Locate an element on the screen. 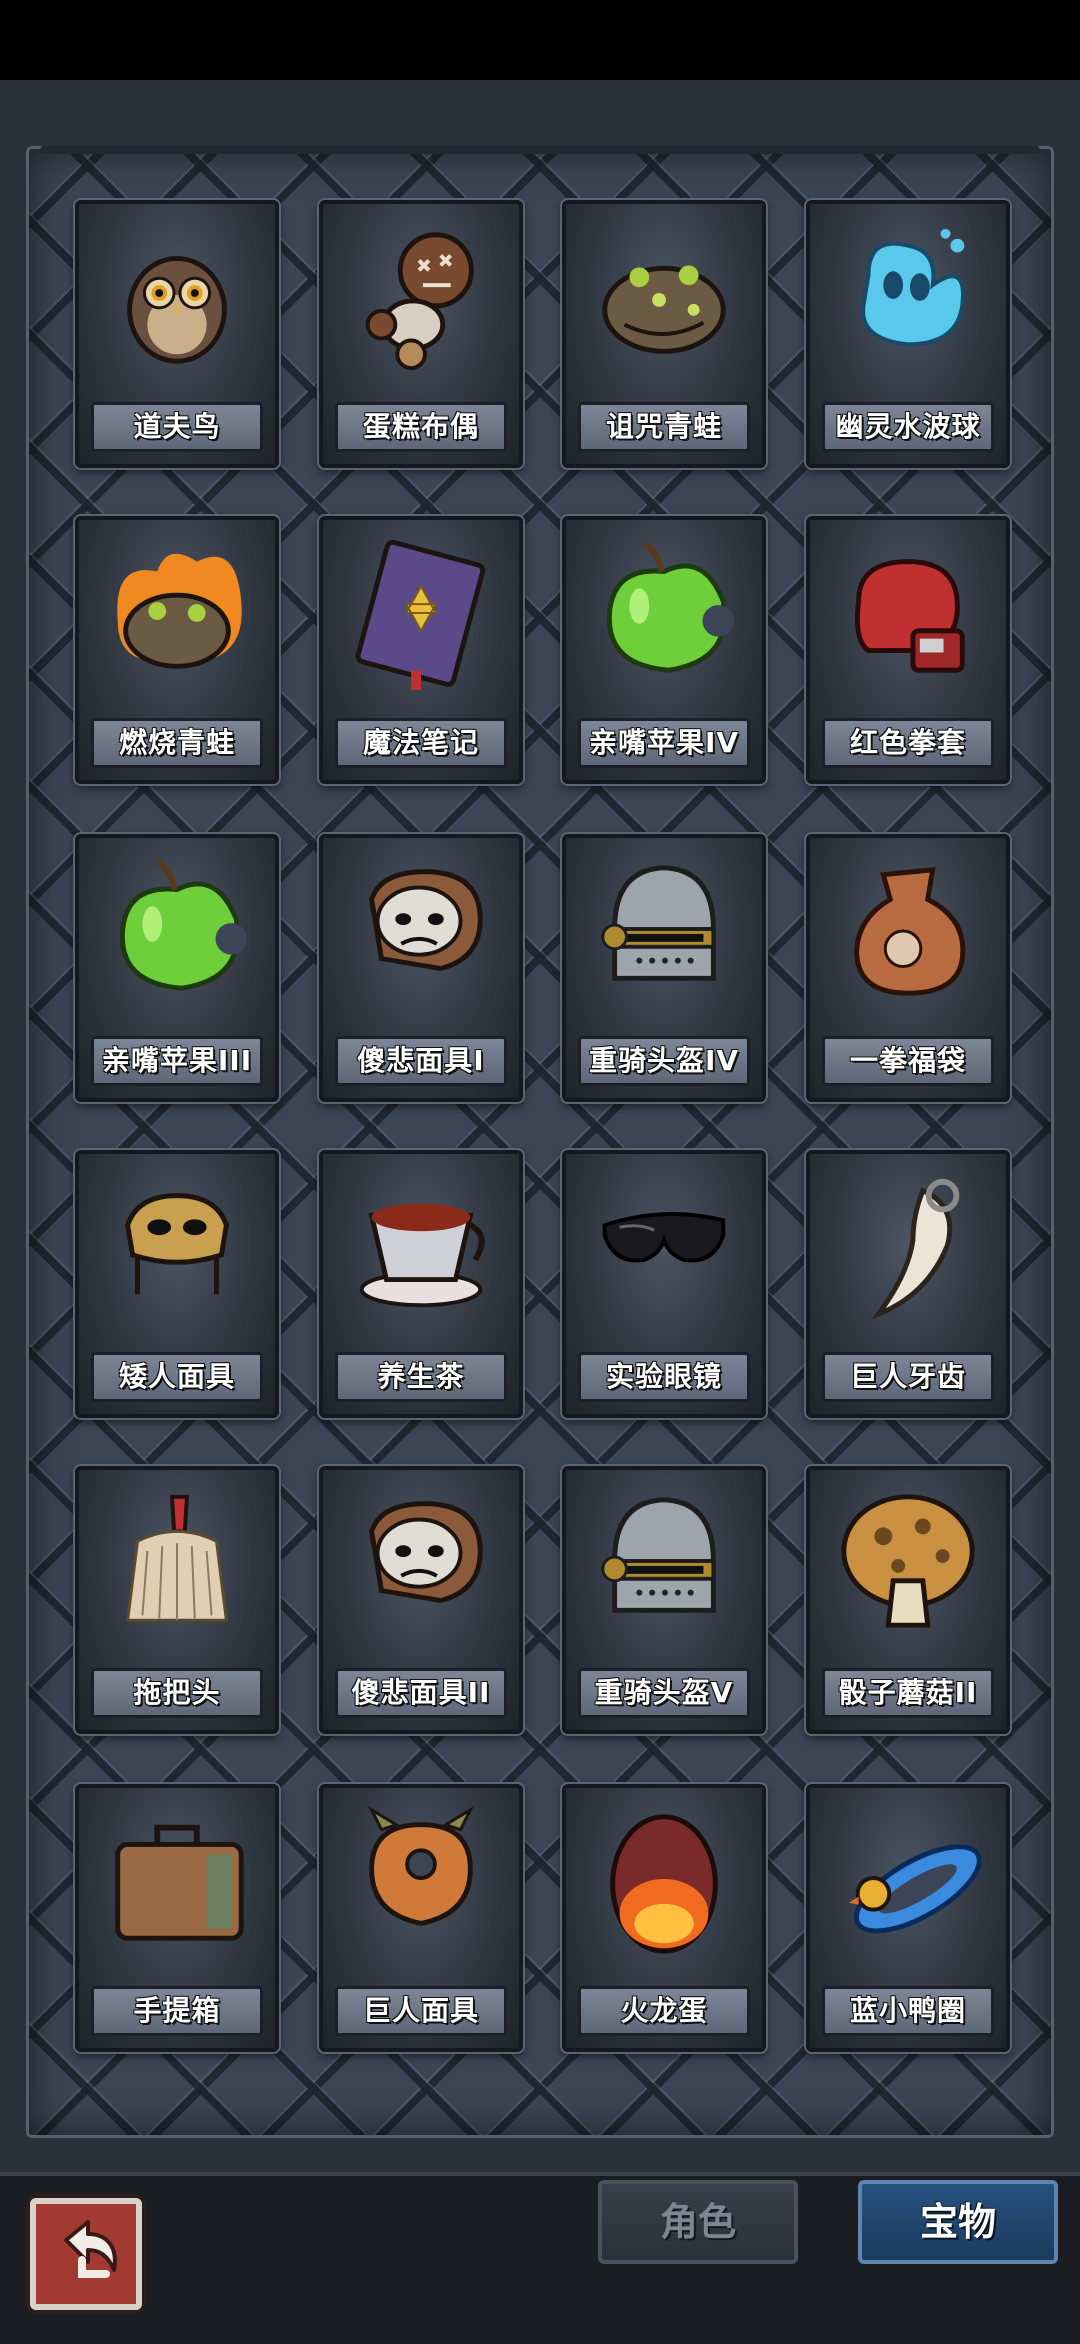  treasure-card: 燃烧青蛙 is located at coordinates (177, 650).